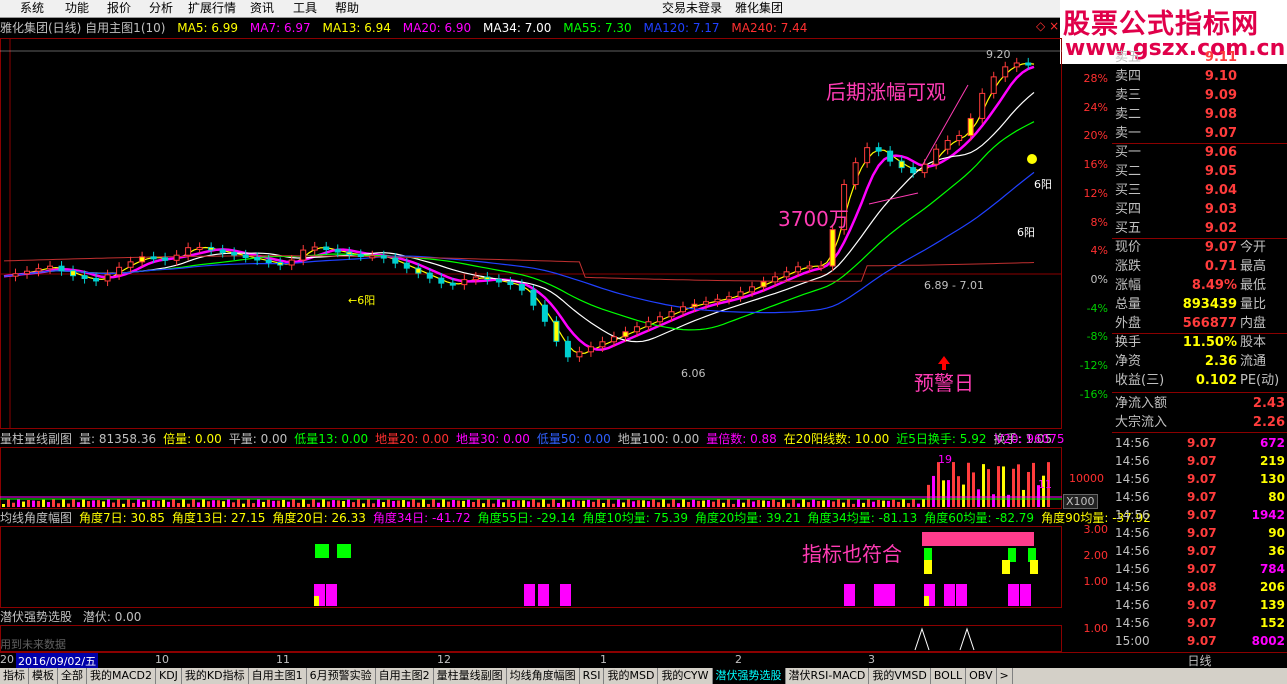  Describe the element at coordinates (949, 676) in the screenshot. I see `tab-item: BOLL` at that location.